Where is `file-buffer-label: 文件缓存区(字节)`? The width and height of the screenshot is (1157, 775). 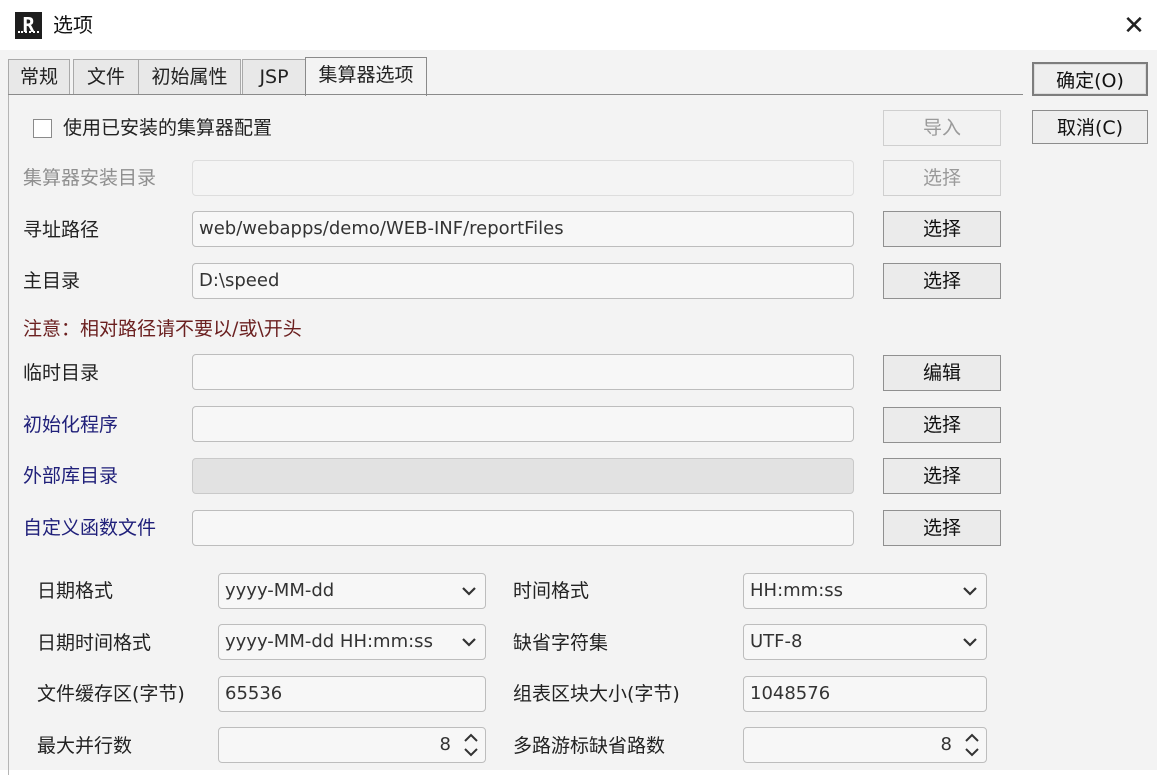 file-buffer-label: 文件缓存区(字节) is located at coordinates (111, 694).